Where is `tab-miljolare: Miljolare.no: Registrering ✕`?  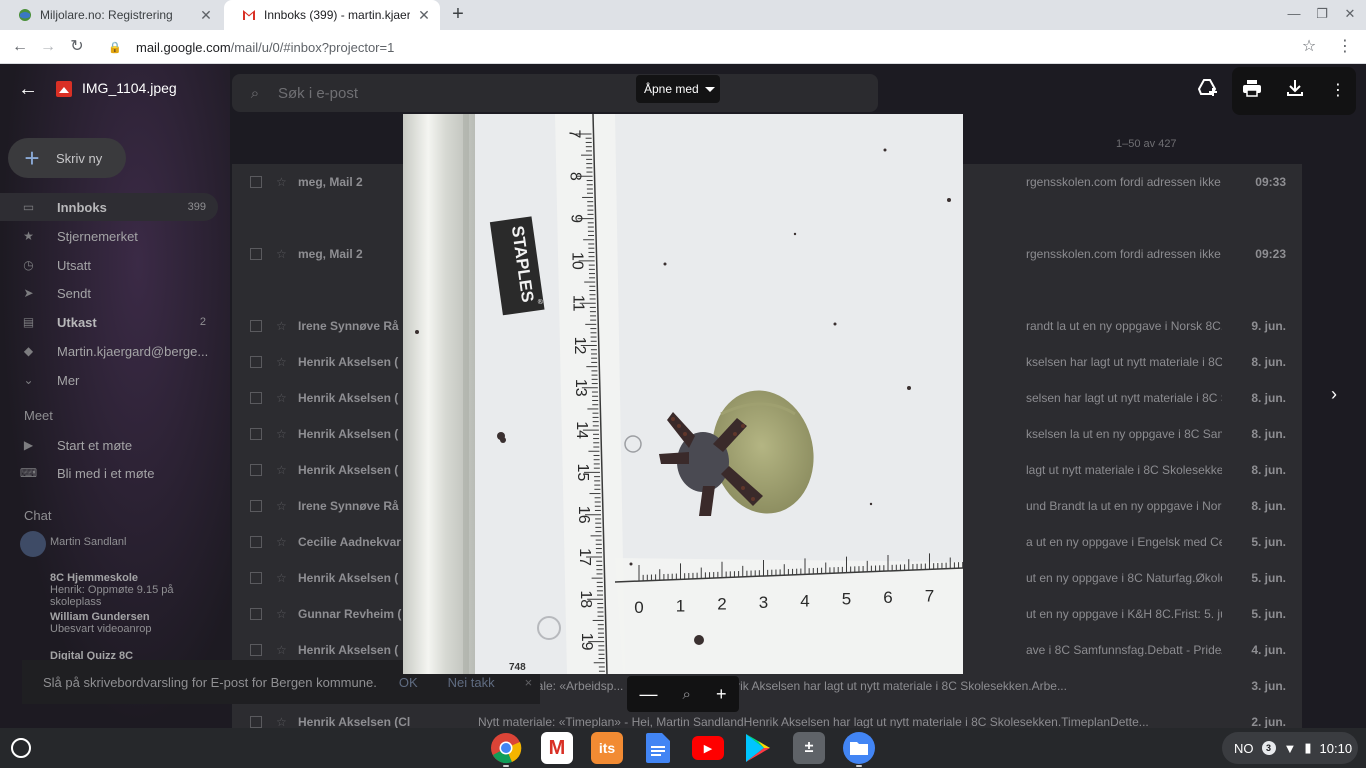 tab-miljolare: Miljolare.no: Registrering ✕ is located at coordinates (111, 15).